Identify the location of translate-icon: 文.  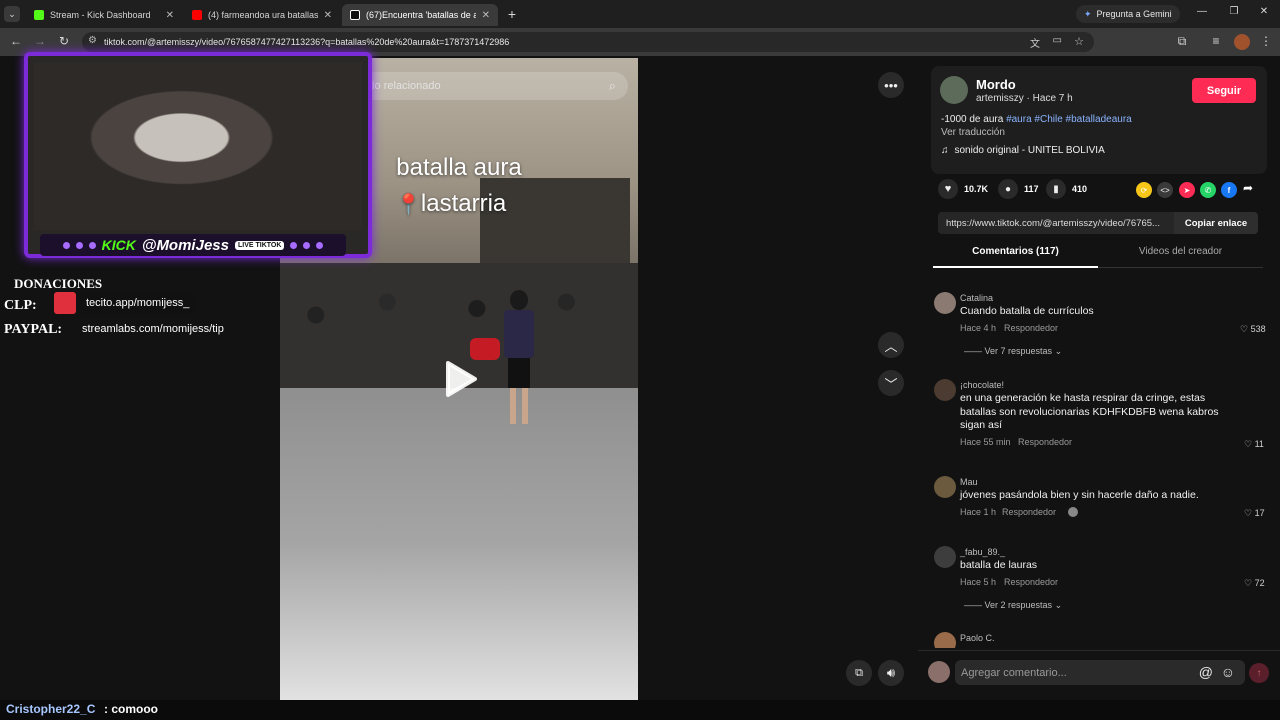
(1035, 42).